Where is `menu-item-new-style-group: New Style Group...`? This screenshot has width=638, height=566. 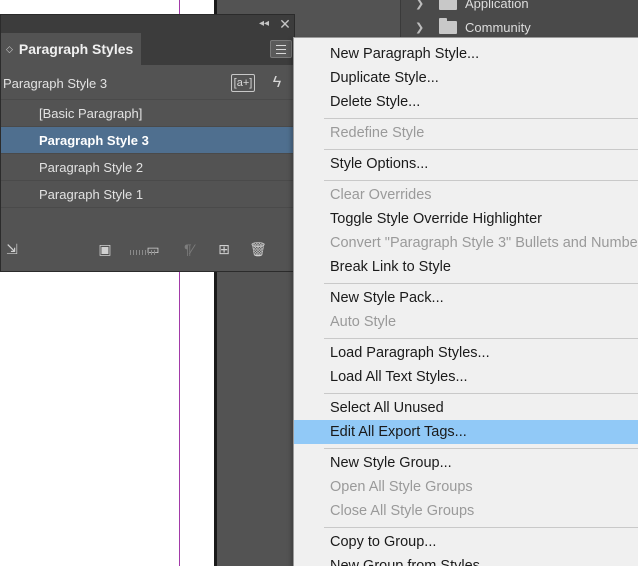
menu-item-new-style-group: New Style Group... is located at coordinates (466, 463).